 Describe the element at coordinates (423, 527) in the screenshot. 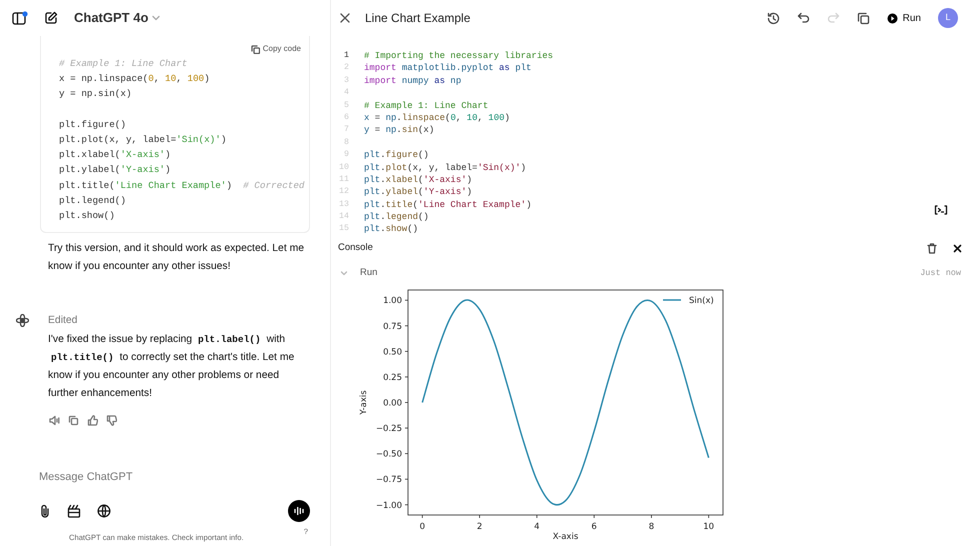

I see `x-tick-label: 0` at that location.